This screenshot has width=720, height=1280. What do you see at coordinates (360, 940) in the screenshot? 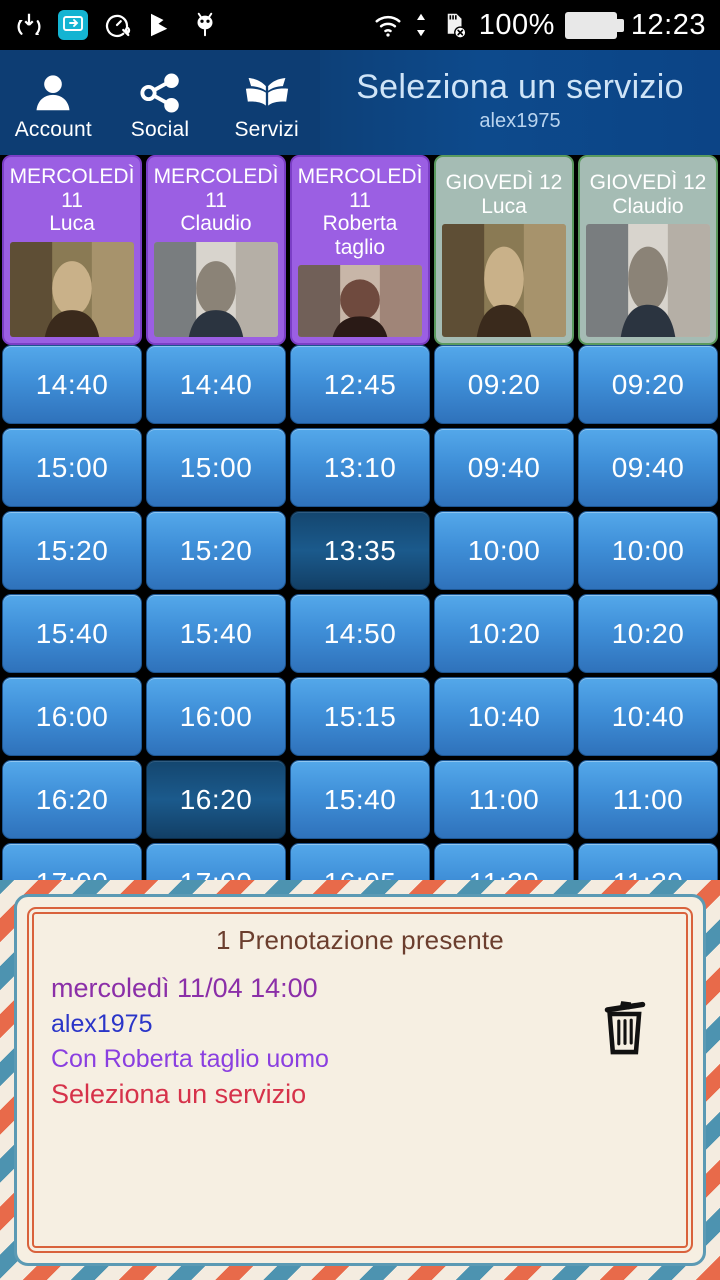
I see `booking-count-heading: 1 Prenotazione presente` at bounding box center [360, 940].